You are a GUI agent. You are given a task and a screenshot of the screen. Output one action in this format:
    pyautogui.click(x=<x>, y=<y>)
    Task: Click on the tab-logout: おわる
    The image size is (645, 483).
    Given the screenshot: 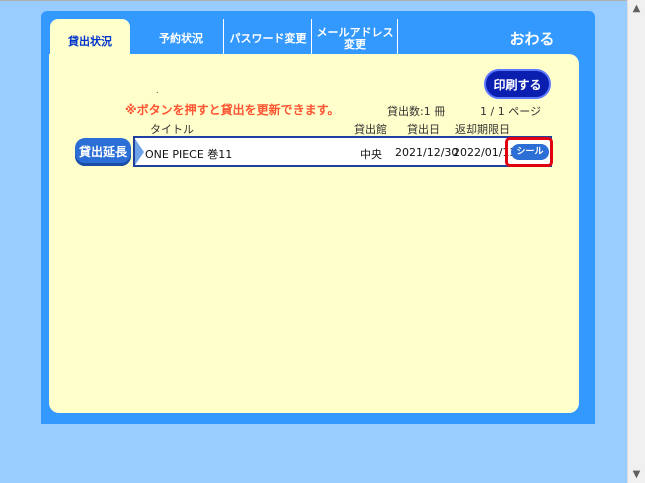 What is the action you would take?
    pyautogui.click(x=532, y=39)
    